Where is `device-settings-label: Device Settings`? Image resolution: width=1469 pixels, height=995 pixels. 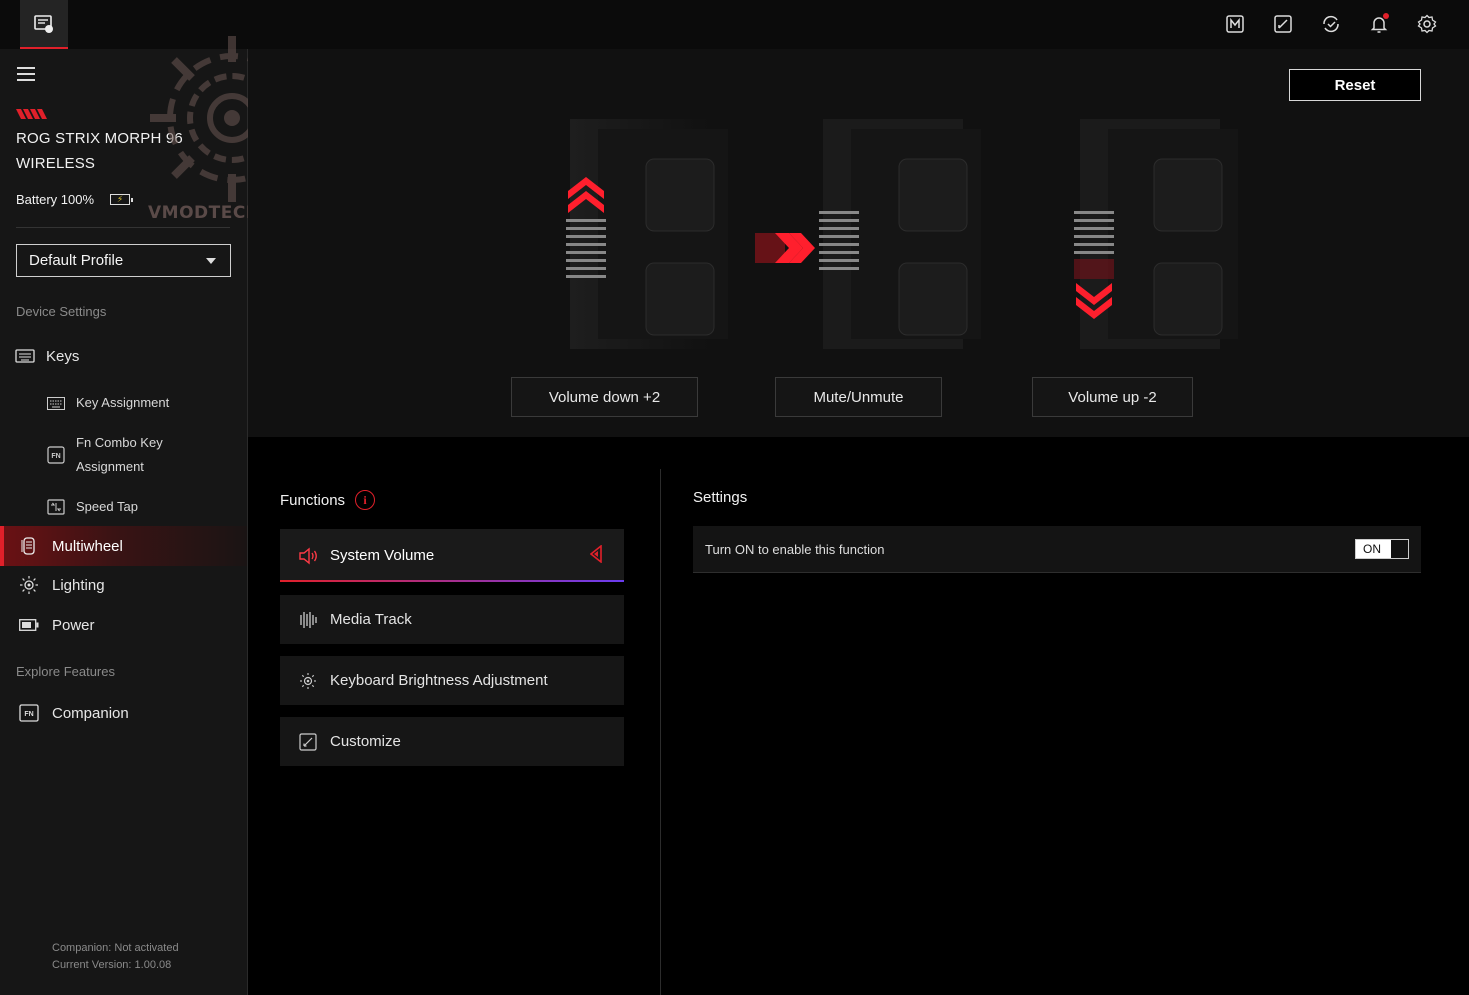 device-settings-label: Device Settings is located at coordinates (61, 311).